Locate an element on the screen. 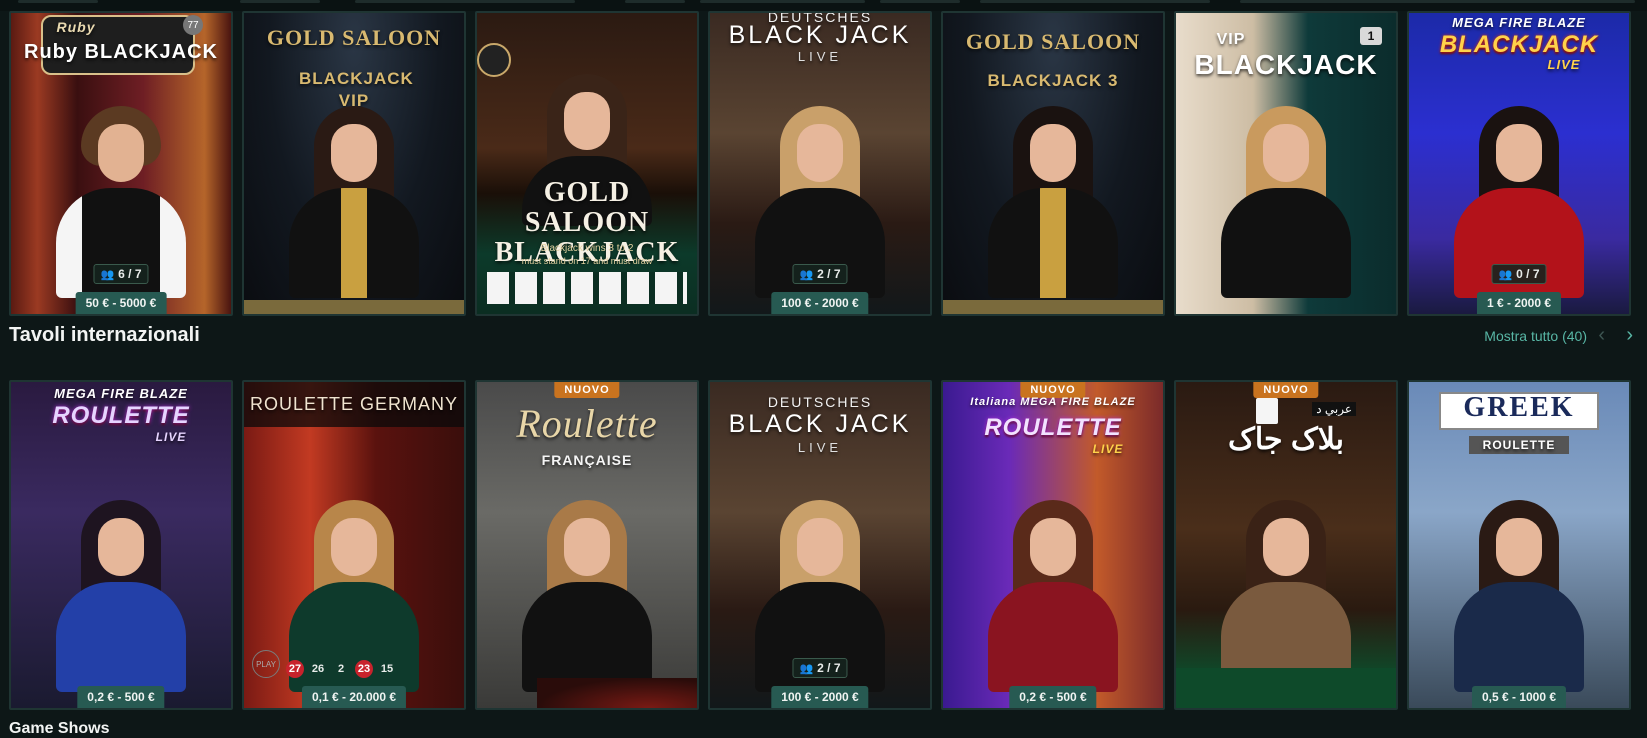 This screenshot has width=1647, height=738. game-card-vip-blackjack: VIP BLACKJACK 1 is located at coordinates (1286, 163).